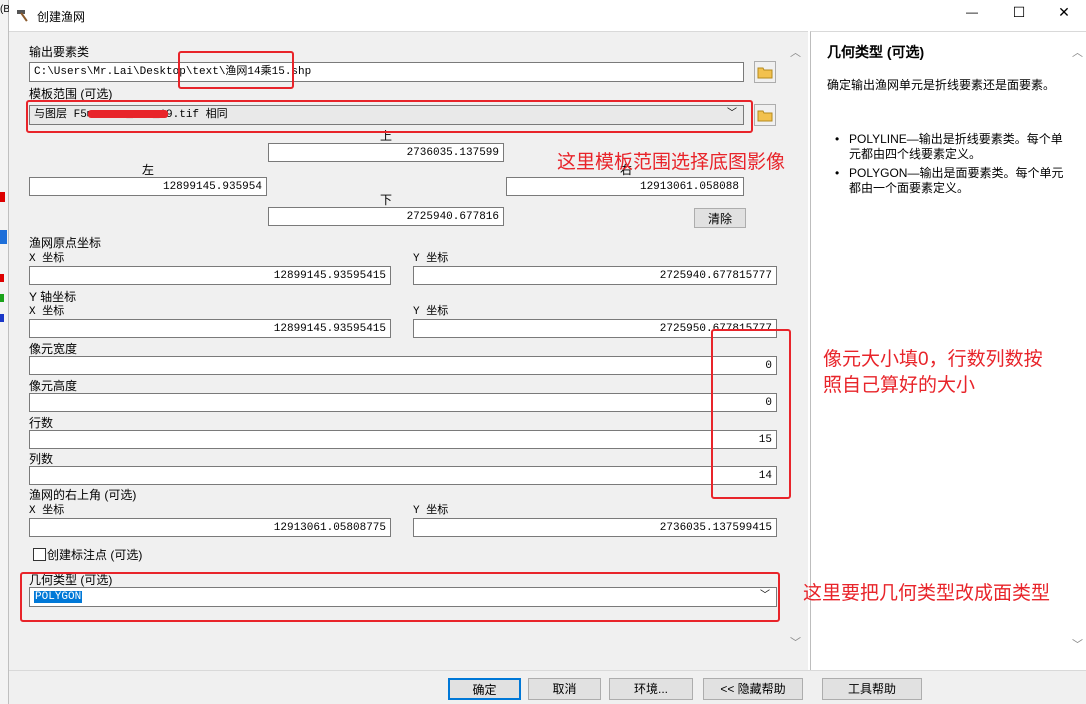  Describe the element at coordinates (753, 689) in the screenshot. I see `hide-help-button: << 隐藏帮助` at that location.